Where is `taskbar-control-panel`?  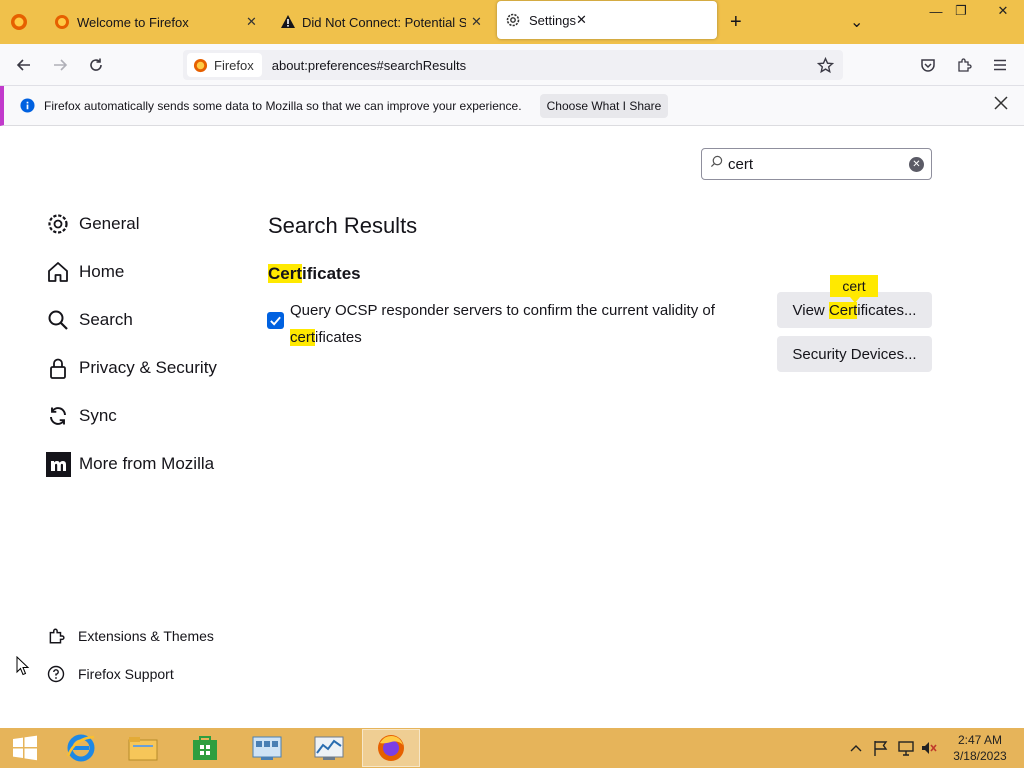
taskbar-control-panel is located at coordinates (267, 748).